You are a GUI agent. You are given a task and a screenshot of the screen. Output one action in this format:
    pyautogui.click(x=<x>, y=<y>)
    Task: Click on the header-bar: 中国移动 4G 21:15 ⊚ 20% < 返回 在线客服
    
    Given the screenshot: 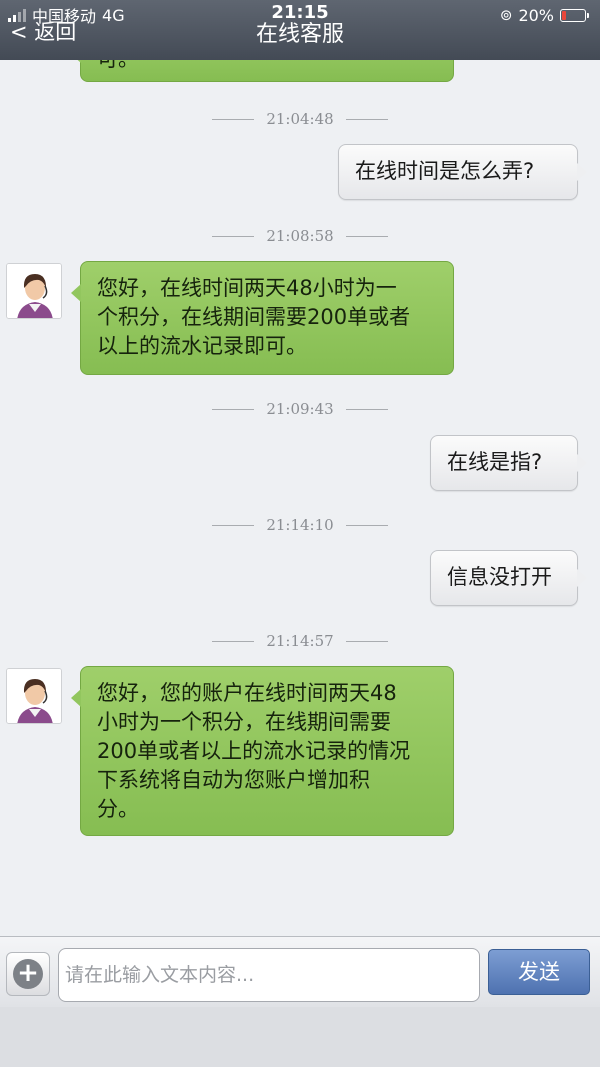 What is the action you would take?
    pyautogui.click(x=300, y=30)
    